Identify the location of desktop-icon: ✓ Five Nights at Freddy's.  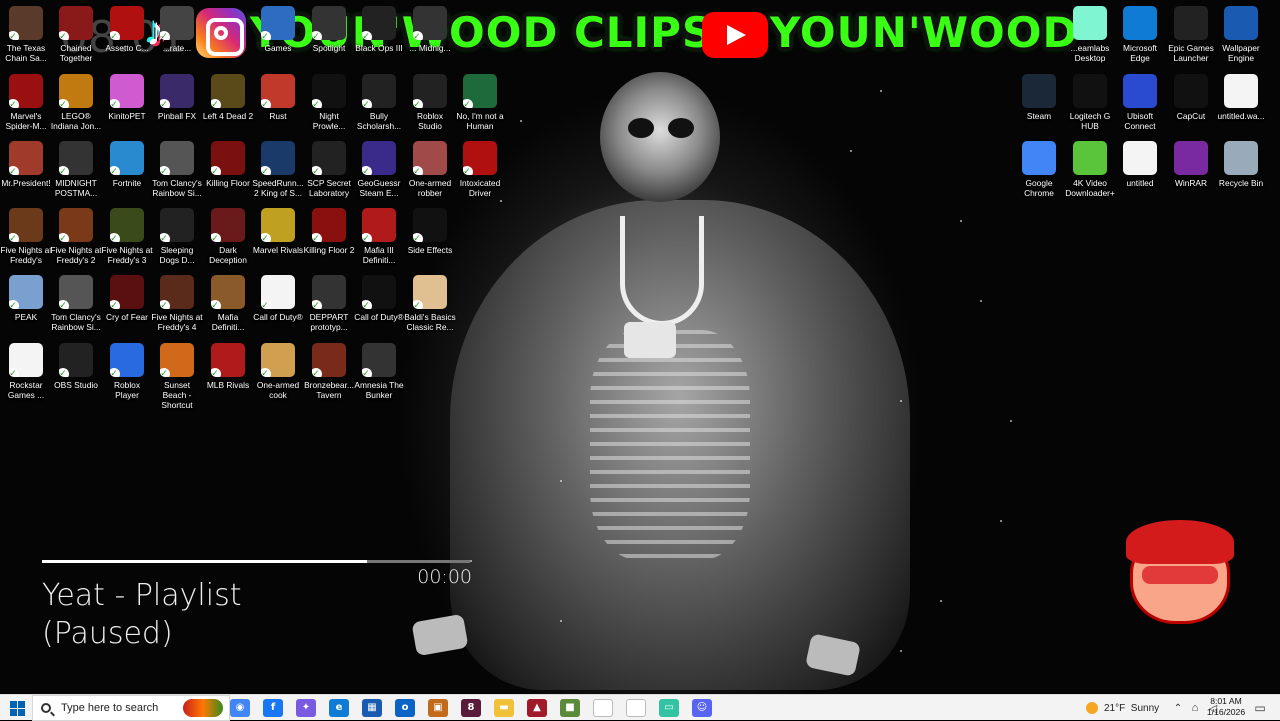
(26, 240).